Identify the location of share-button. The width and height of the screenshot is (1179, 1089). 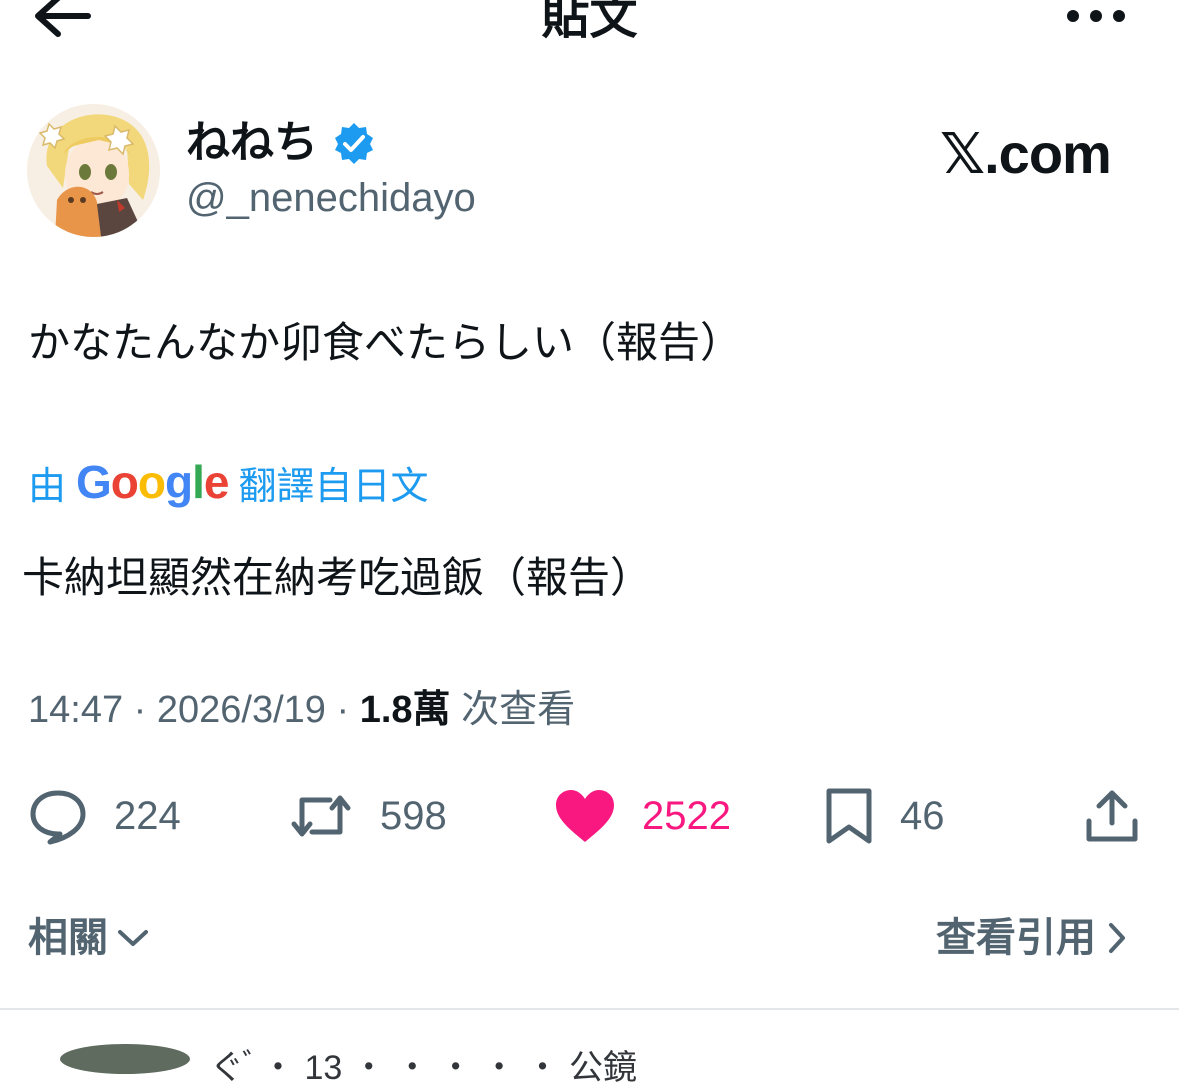
(1112, 816).